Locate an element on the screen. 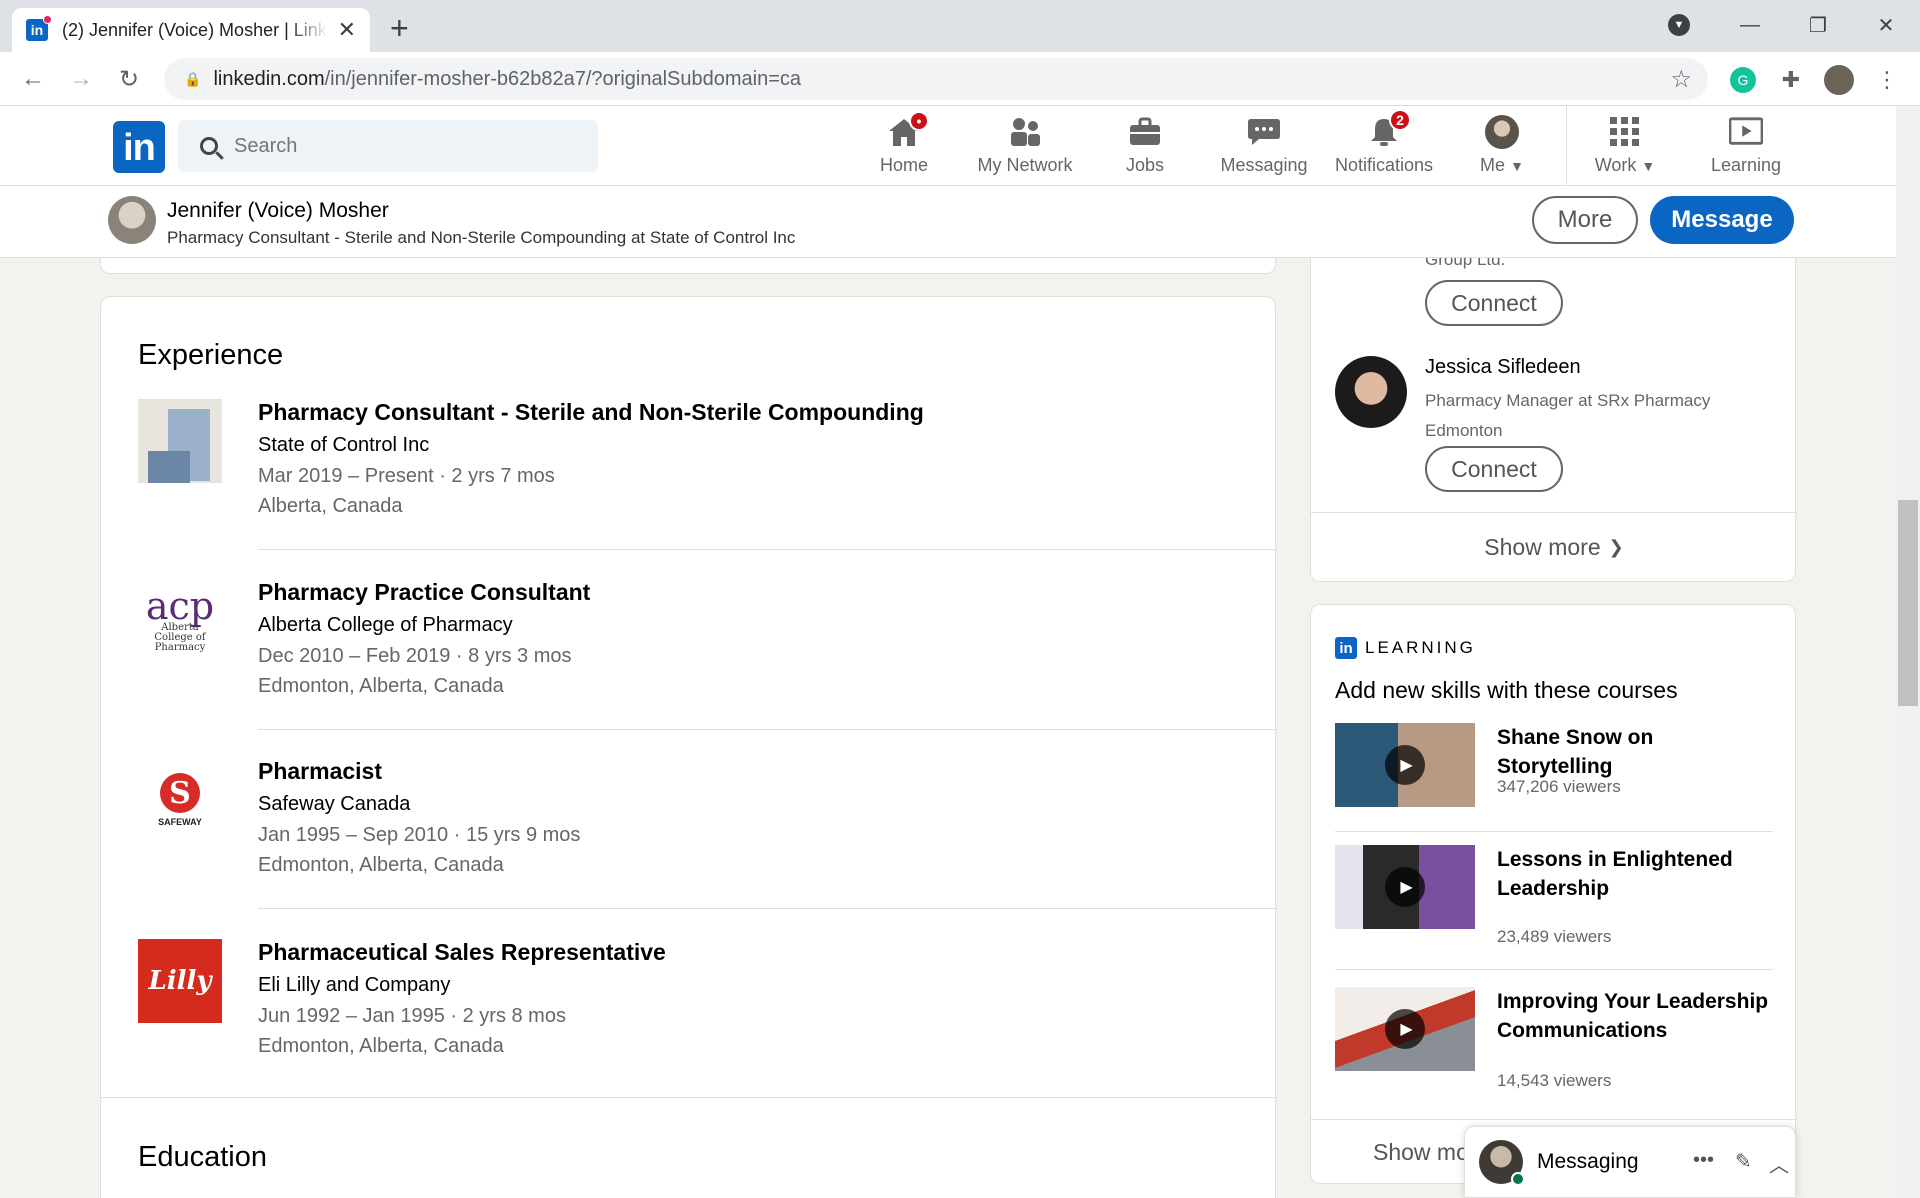  reload-icon: ↻ is located at coordinates (129, 79).